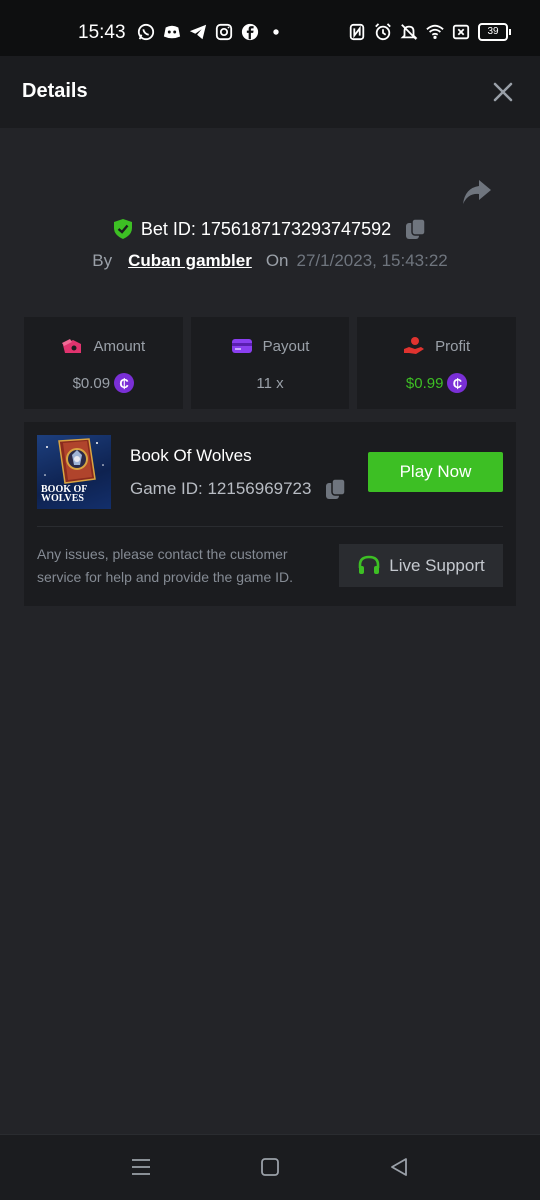  I want to click on menu-icon, so click(141, 1167).